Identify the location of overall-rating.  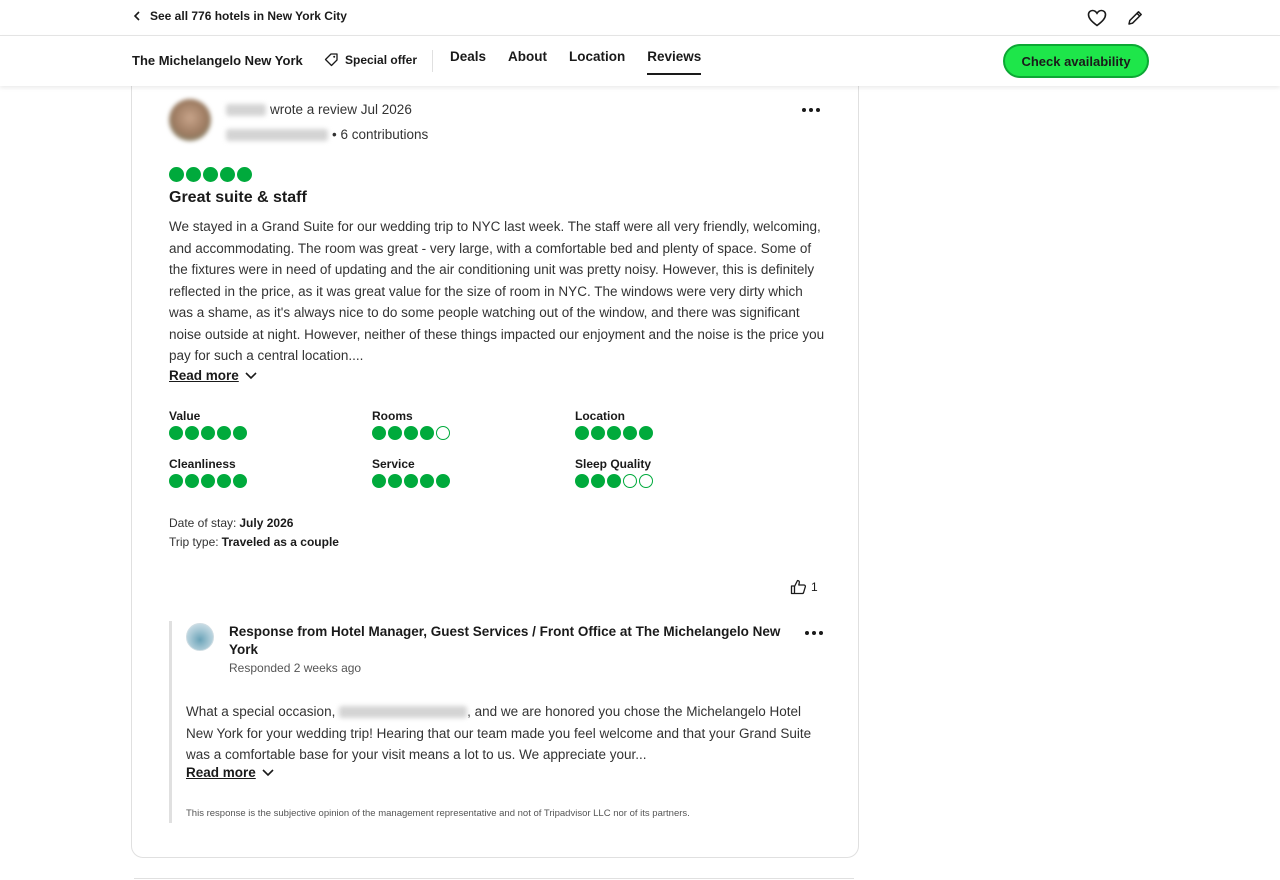
(210, 174).